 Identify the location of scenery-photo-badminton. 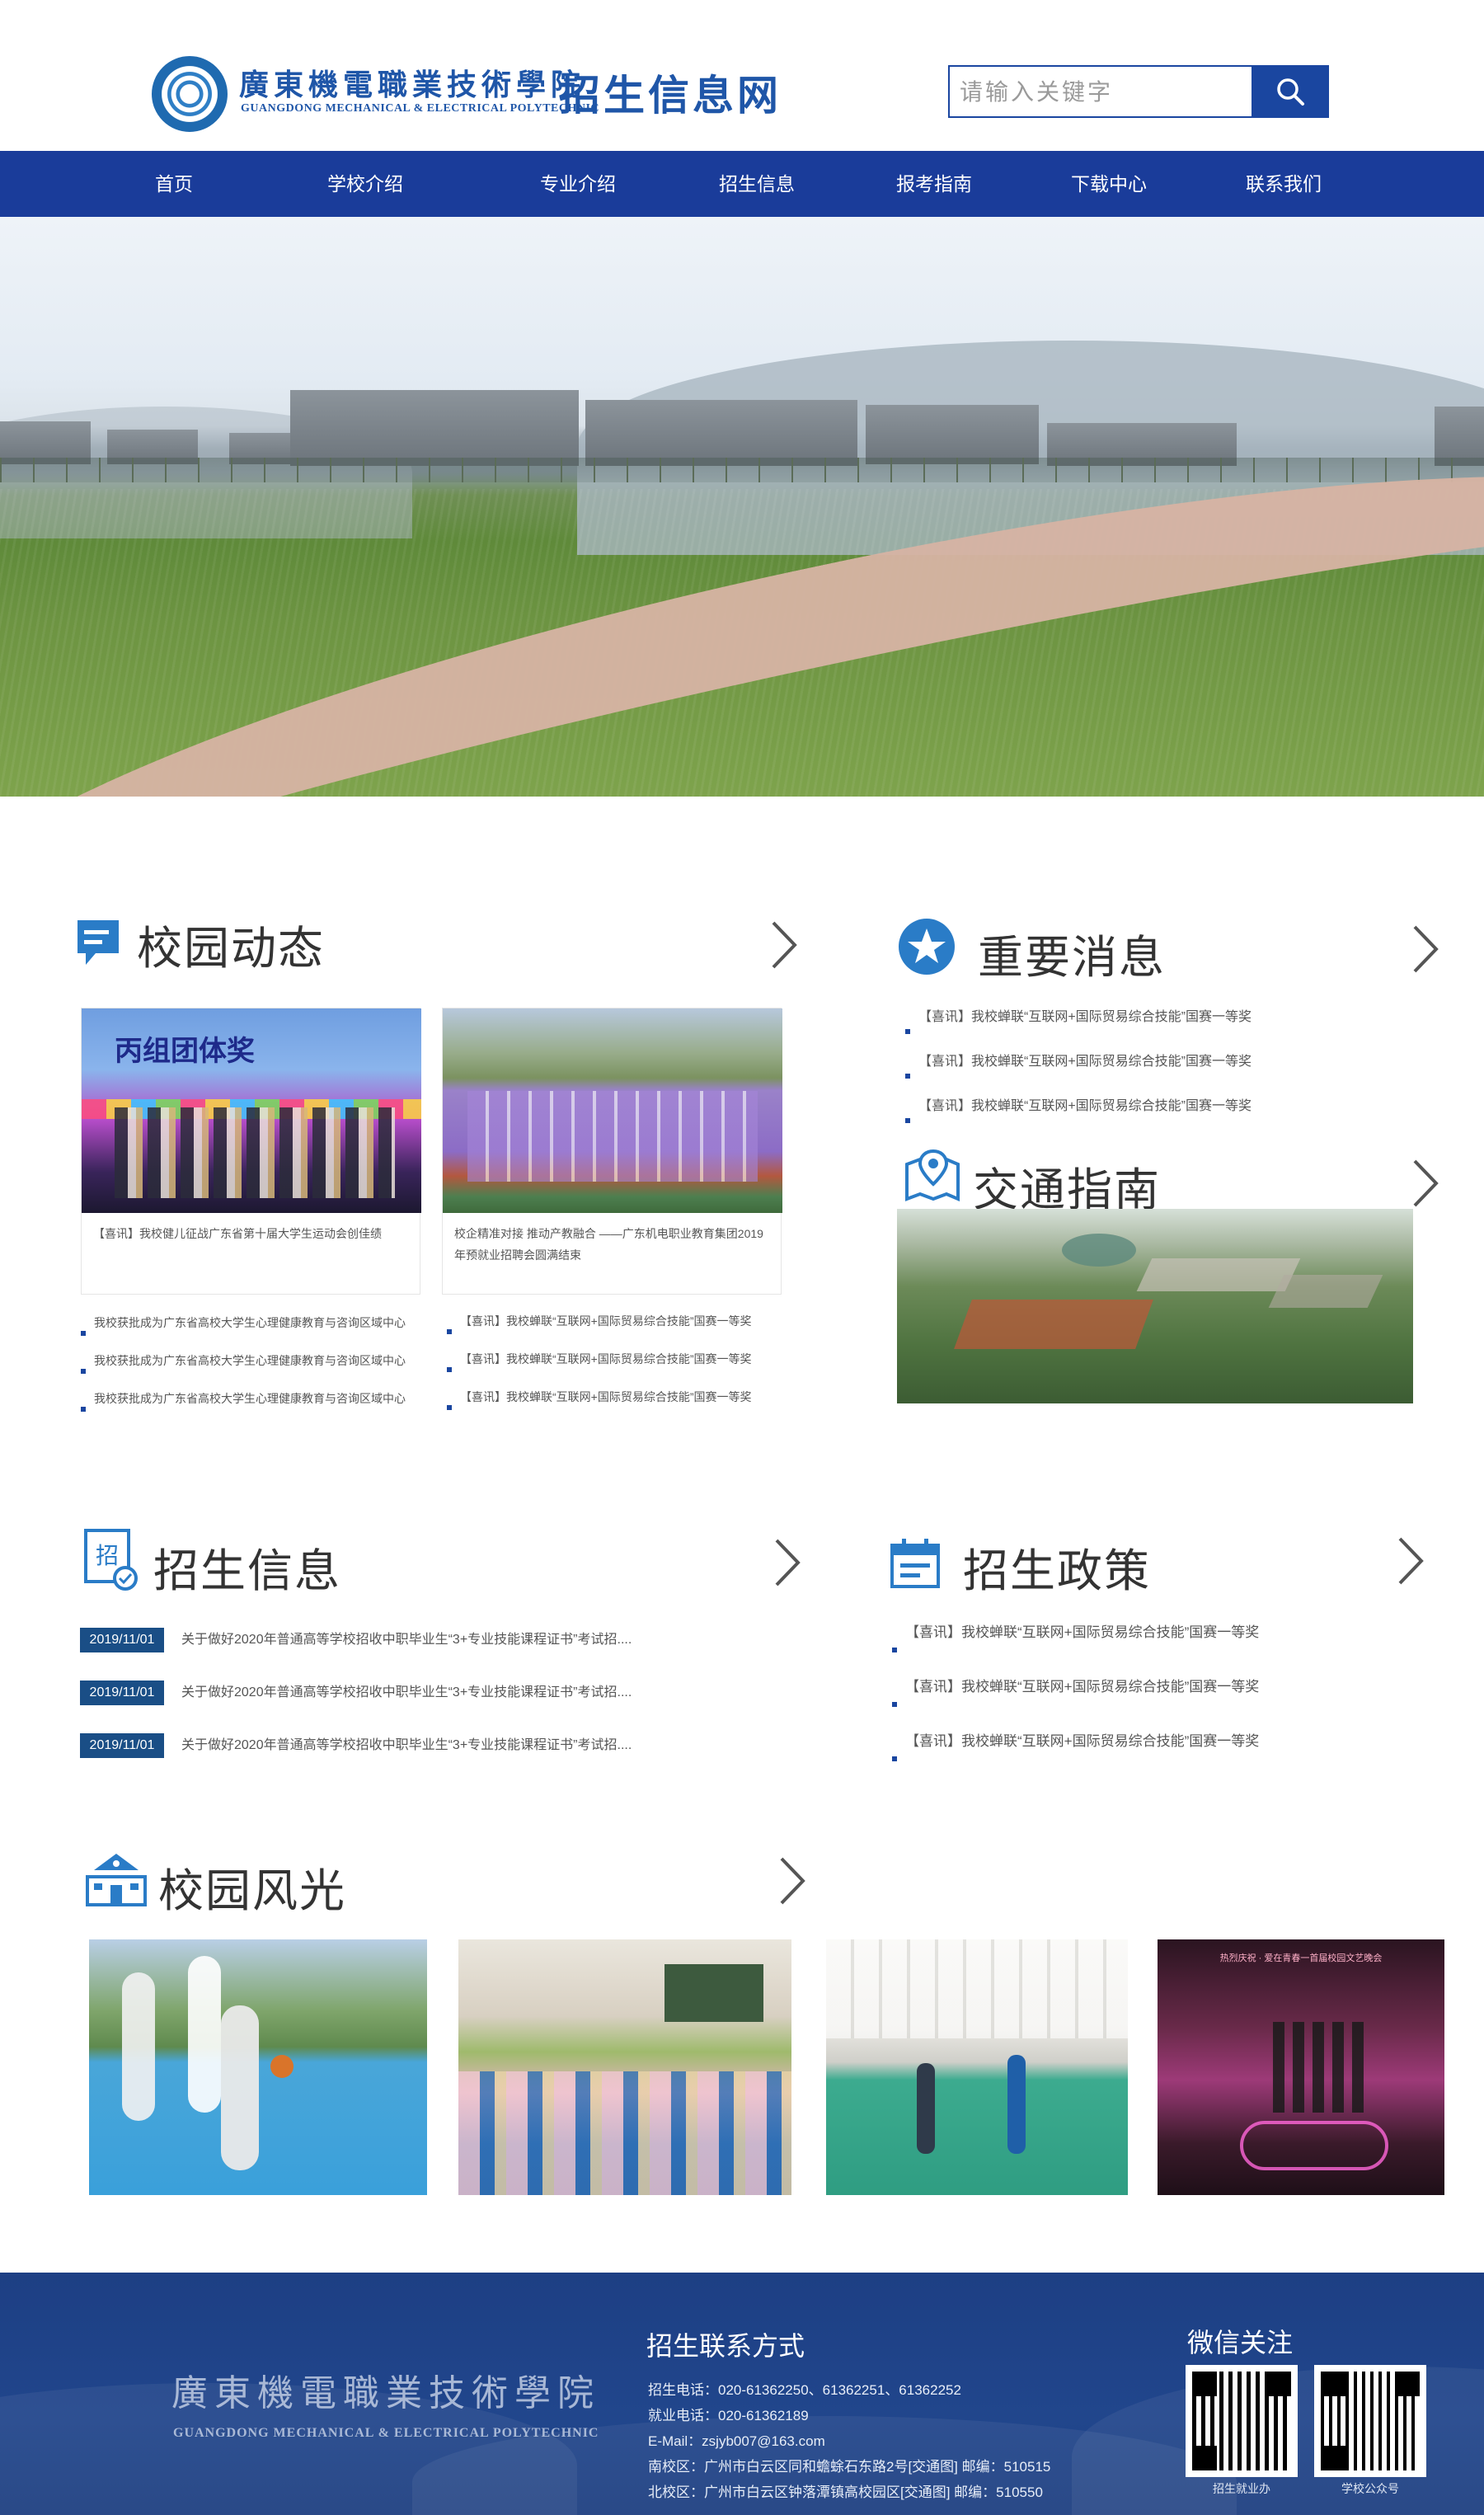
(977, 2067).